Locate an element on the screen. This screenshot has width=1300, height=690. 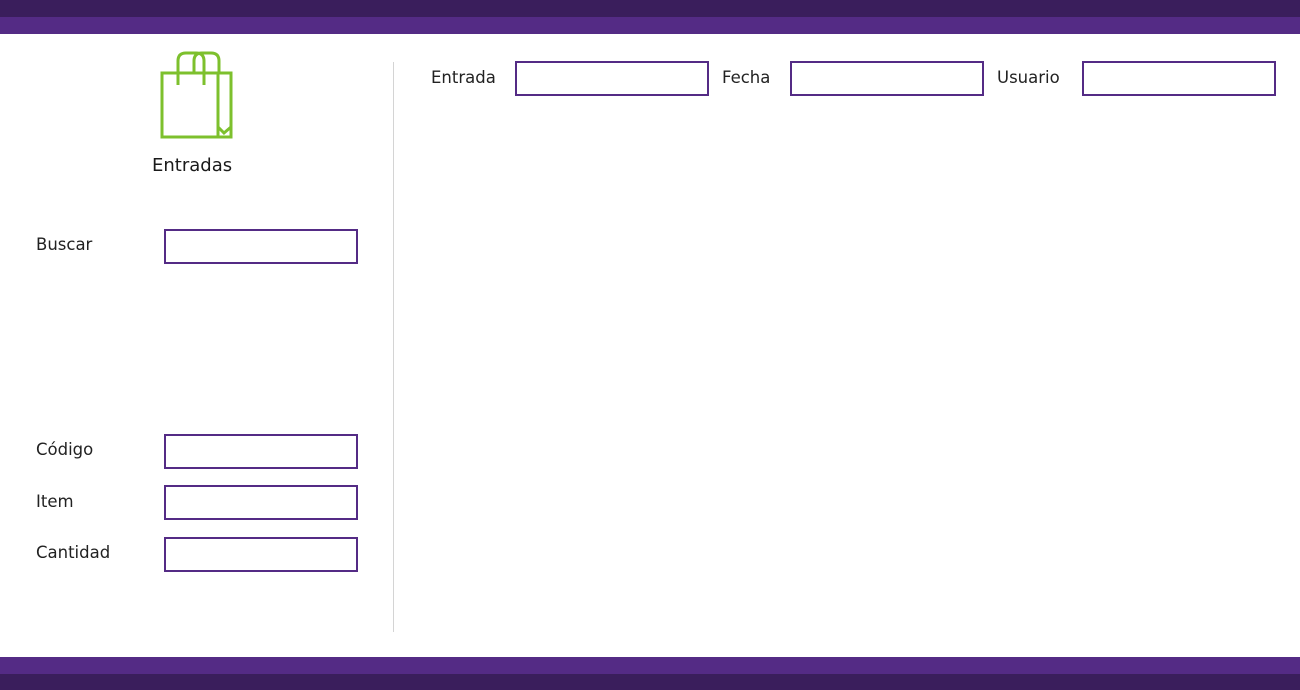
usuario-input is located at coordinates (1179, 78).